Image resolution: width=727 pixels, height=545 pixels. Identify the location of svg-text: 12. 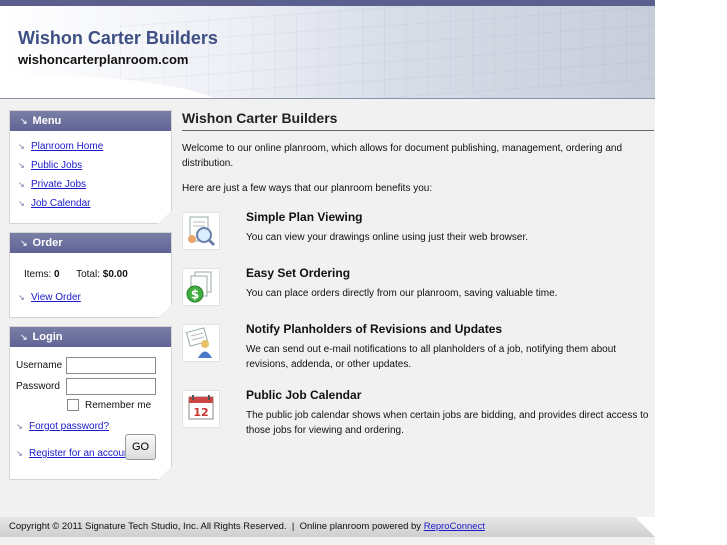
(200, 412).